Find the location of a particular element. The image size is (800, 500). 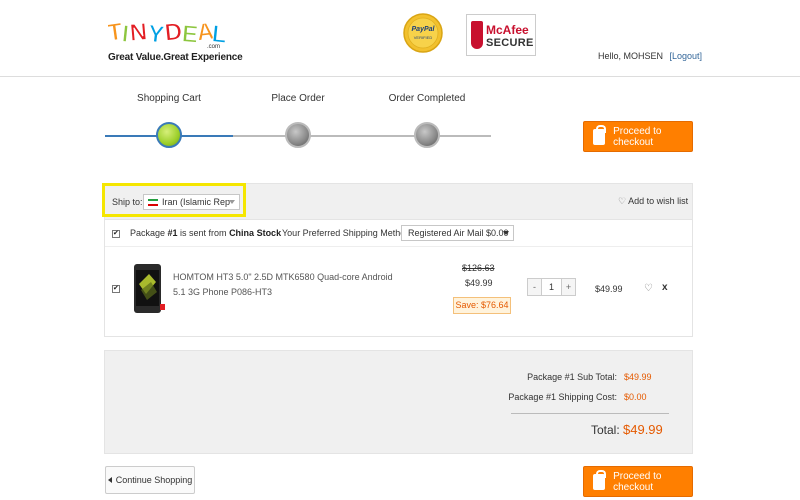

package-stock: China Stock is located at coordinates (255, 233).